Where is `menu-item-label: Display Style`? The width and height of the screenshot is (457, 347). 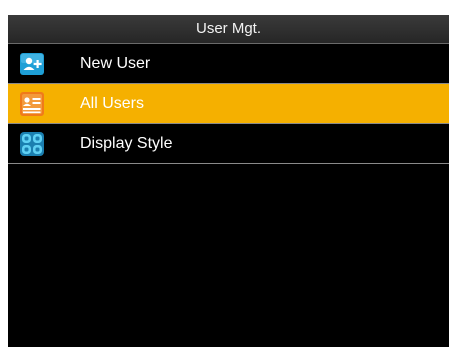 menu-item-label: Display Style is located at coordinates (126, 143).